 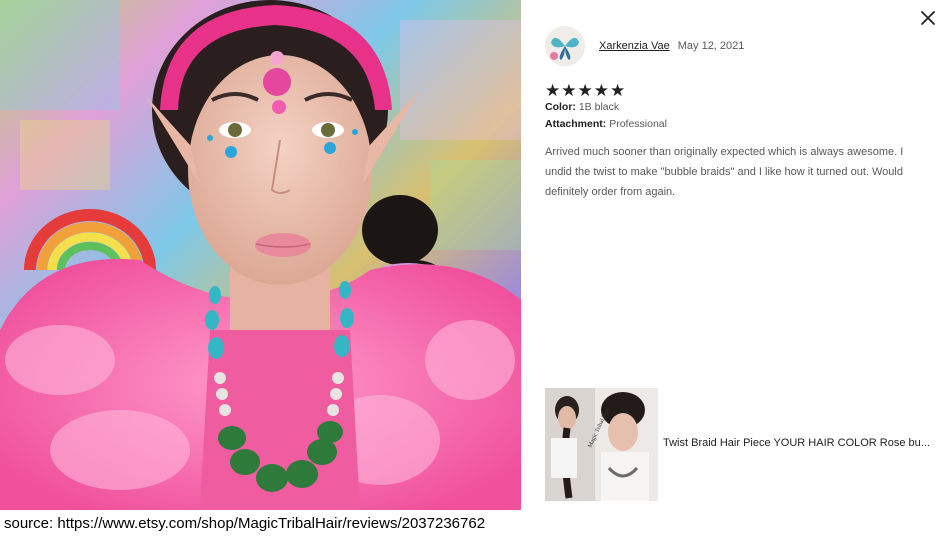 I want to click on close-icon, so click(x=928, y=18).